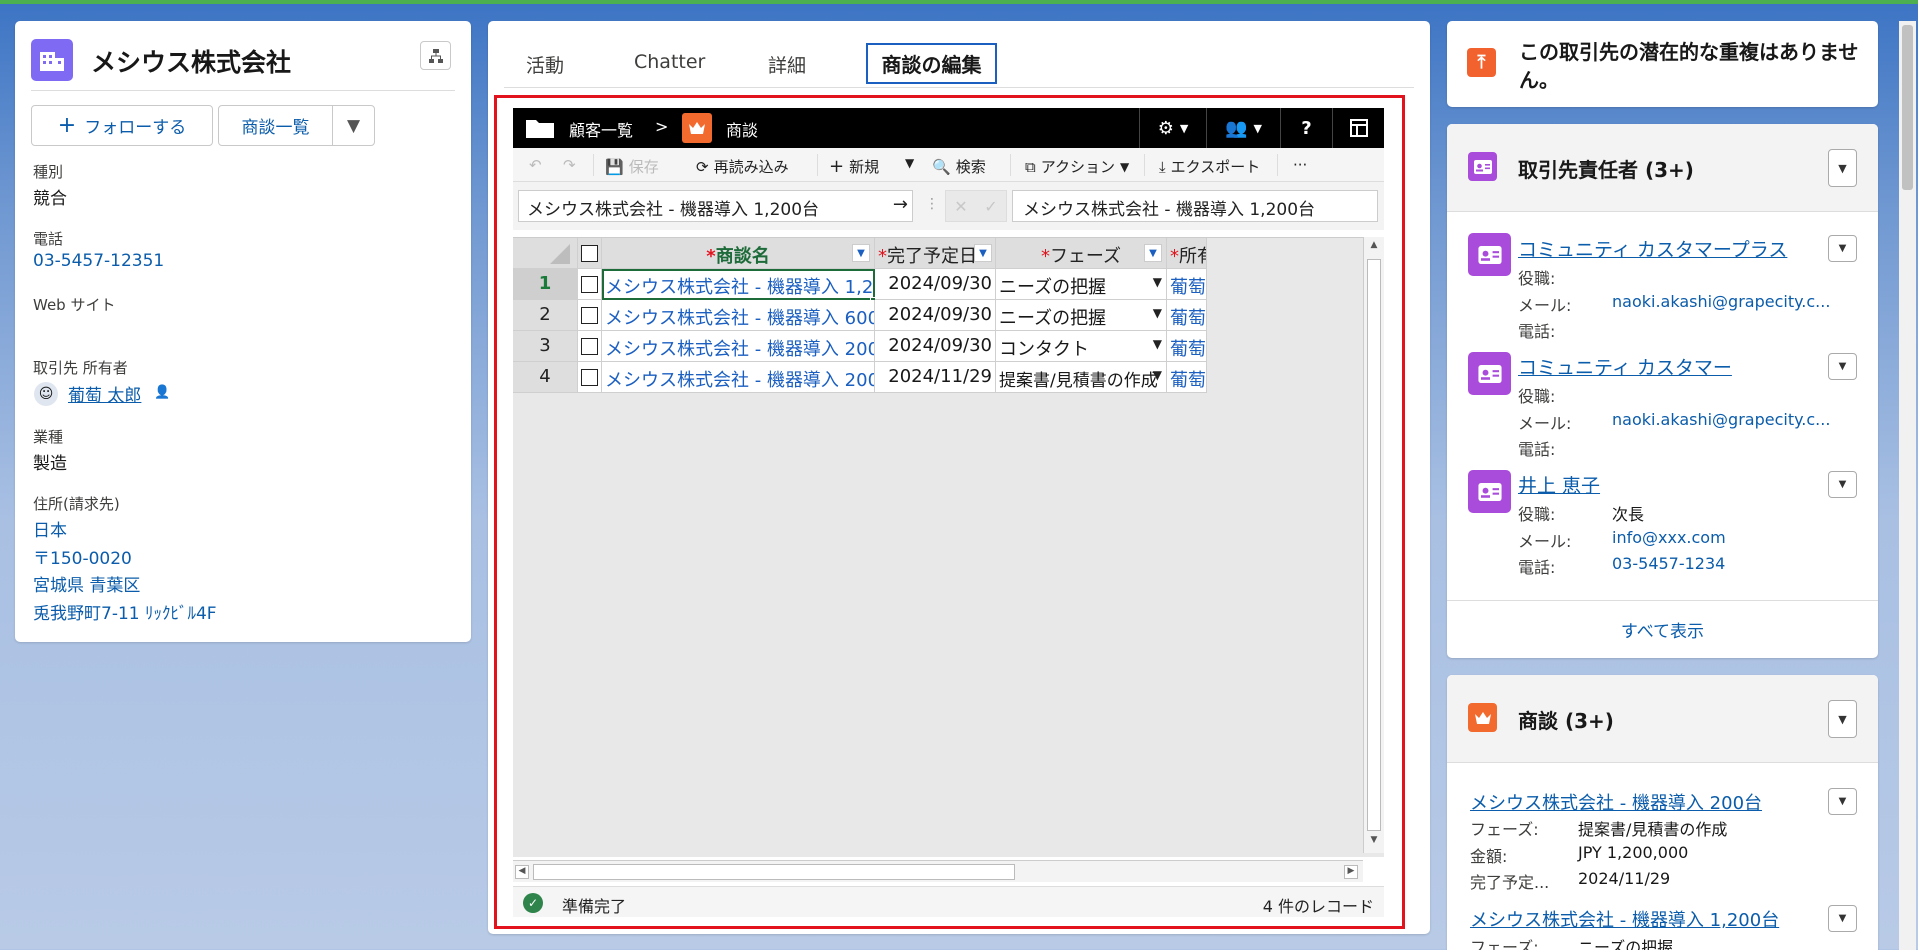 This screenshot has width=1918, height=950. I want to click on export-button: ⤓ エクスポート, so click(1209, 166).